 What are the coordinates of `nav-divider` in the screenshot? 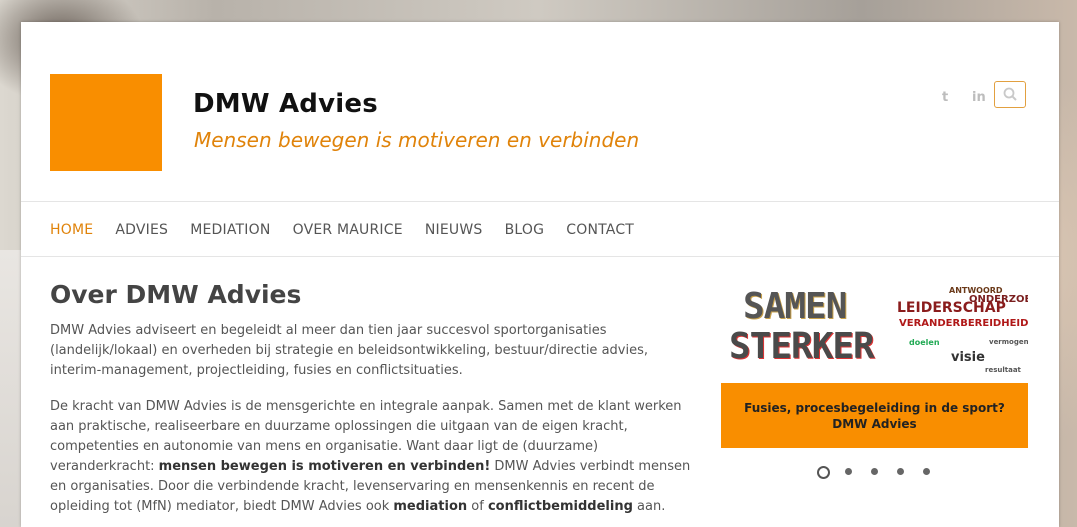 It's located at (540, 256).